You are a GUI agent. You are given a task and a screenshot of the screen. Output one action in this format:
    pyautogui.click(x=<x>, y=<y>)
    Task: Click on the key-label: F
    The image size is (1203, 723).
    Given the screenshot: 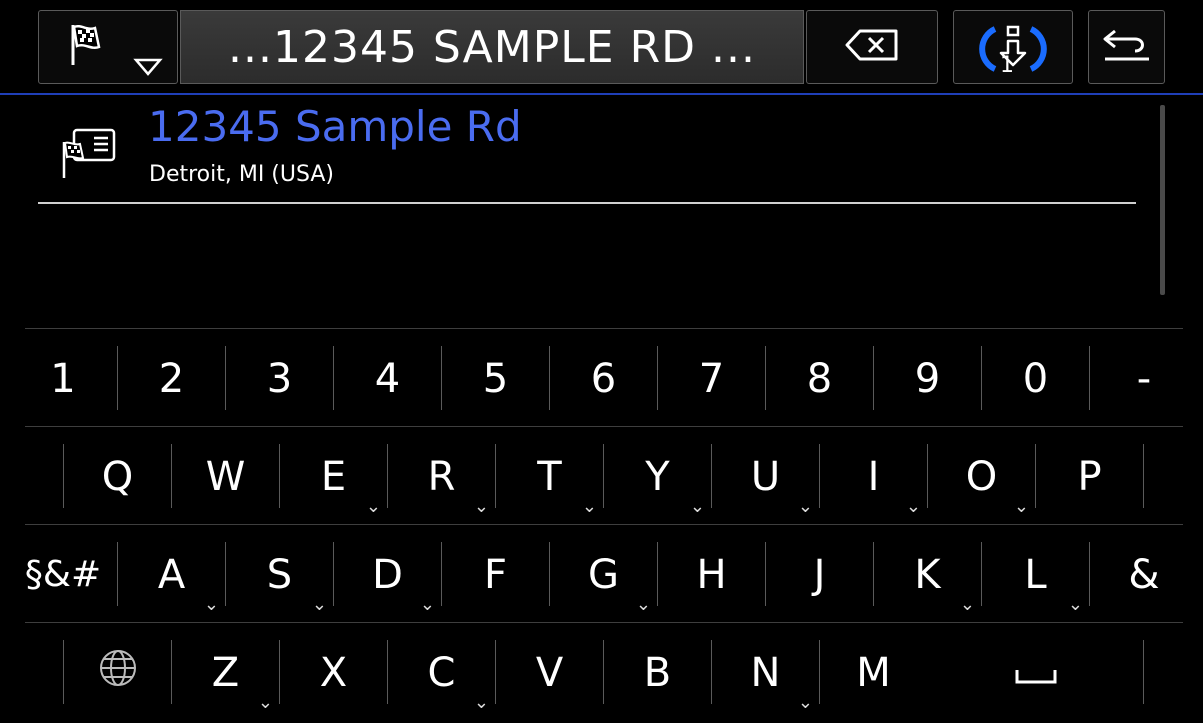 What is the action you would take?
    pyautogui.click(x=495, y=574)
    